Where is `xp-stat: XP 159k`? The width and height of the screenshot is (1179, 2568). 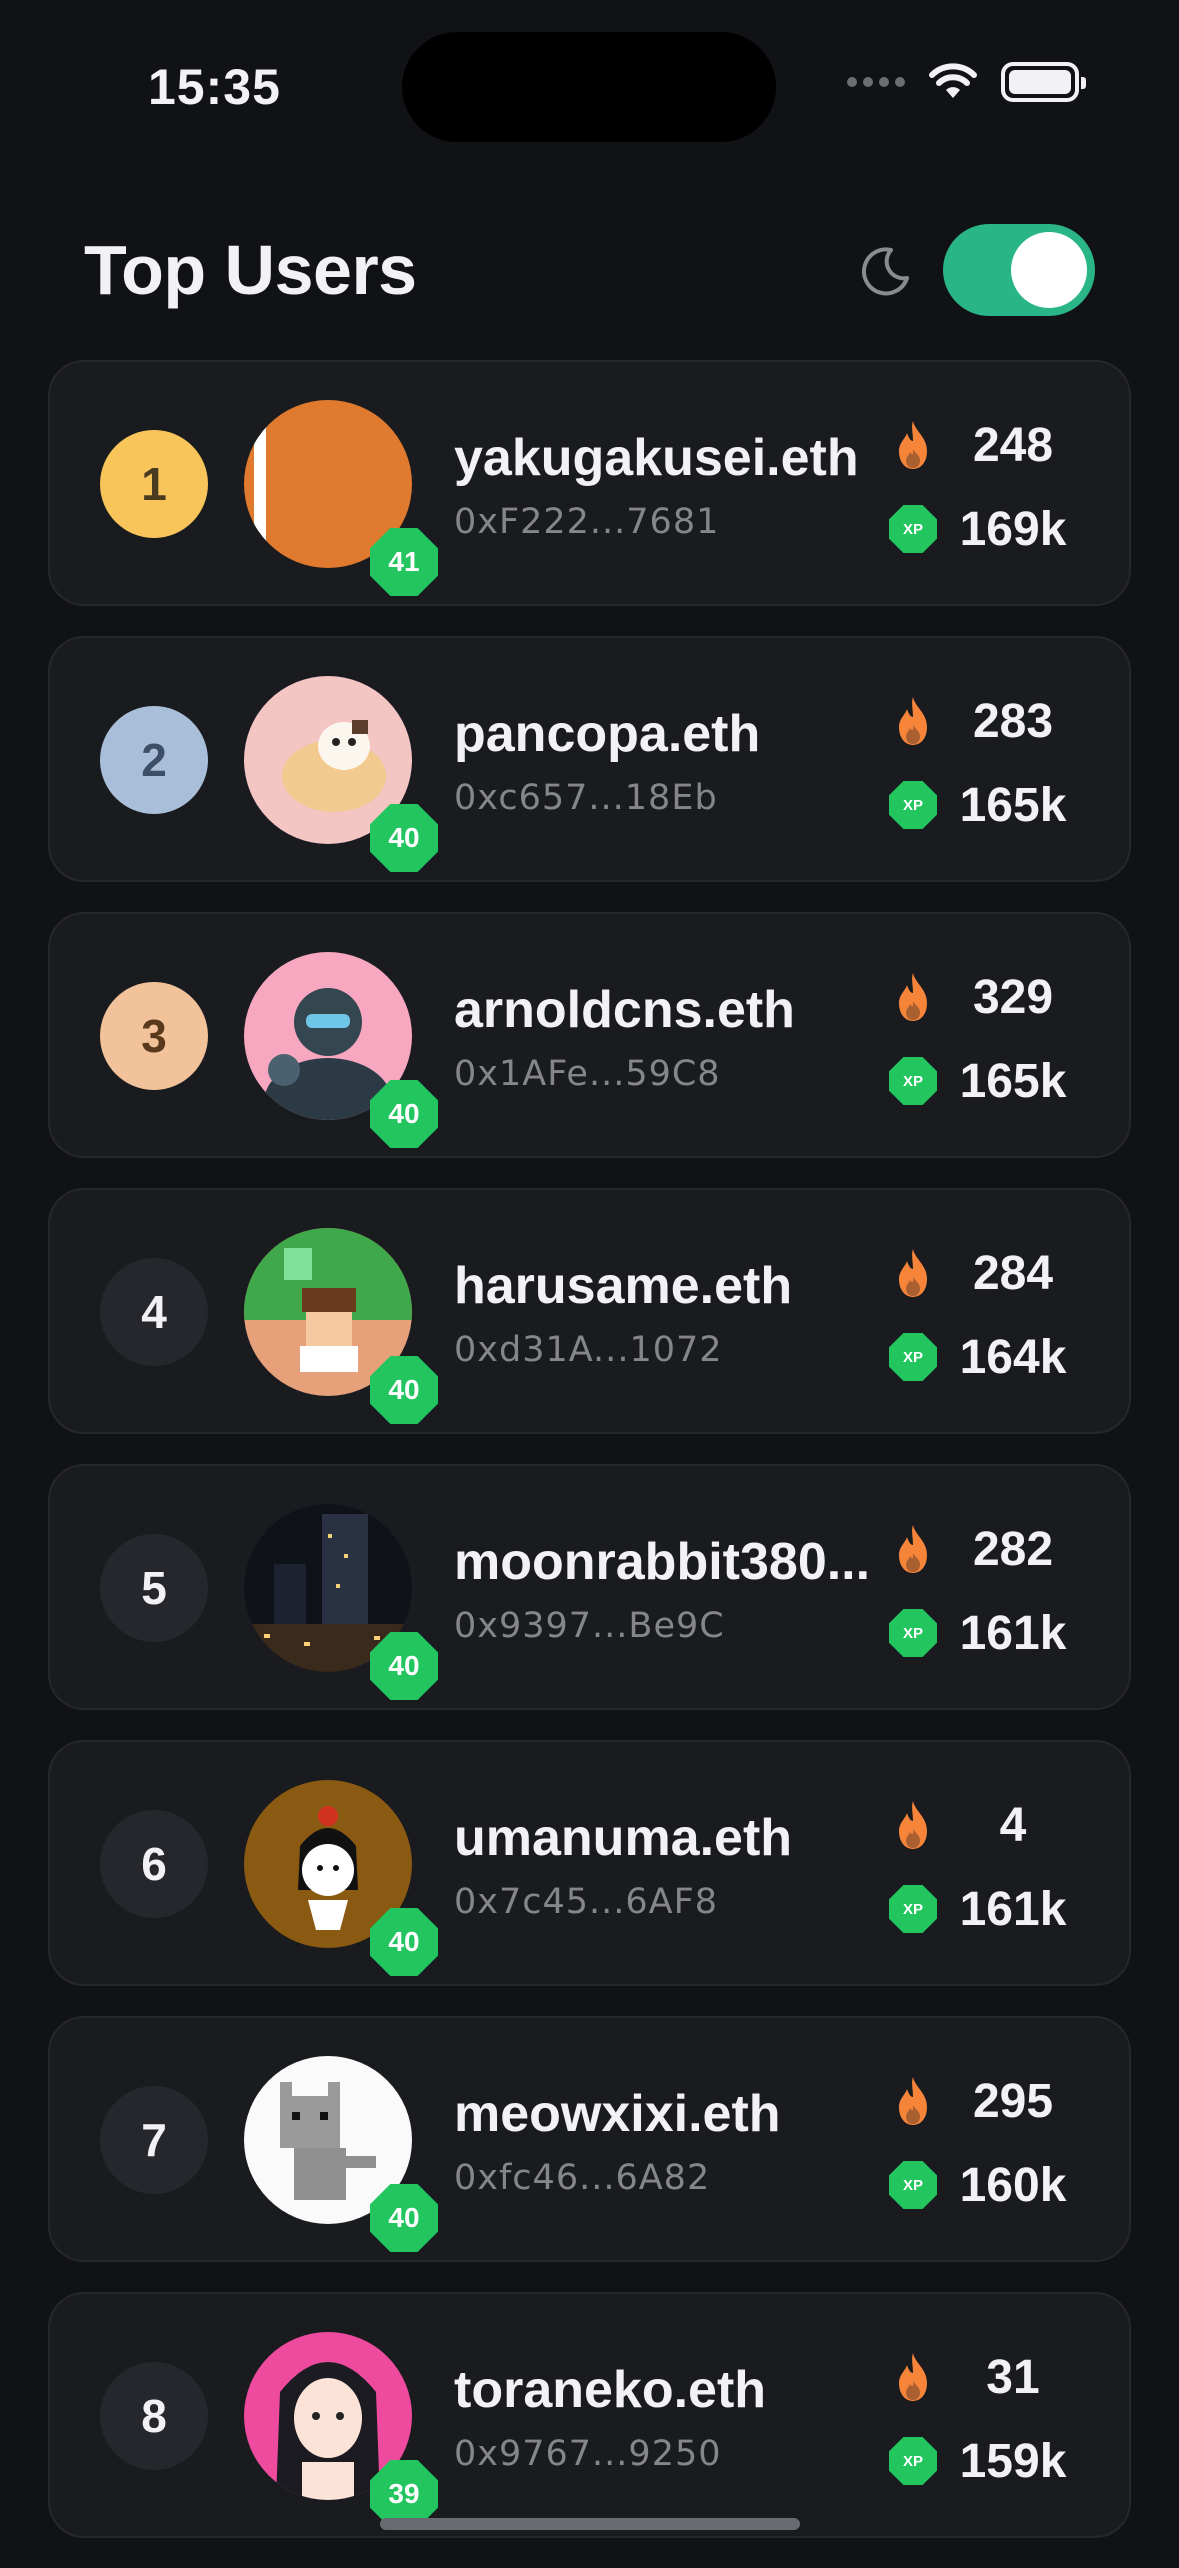
xp-stat: XP 159k is located at coordinates (982, 2461).